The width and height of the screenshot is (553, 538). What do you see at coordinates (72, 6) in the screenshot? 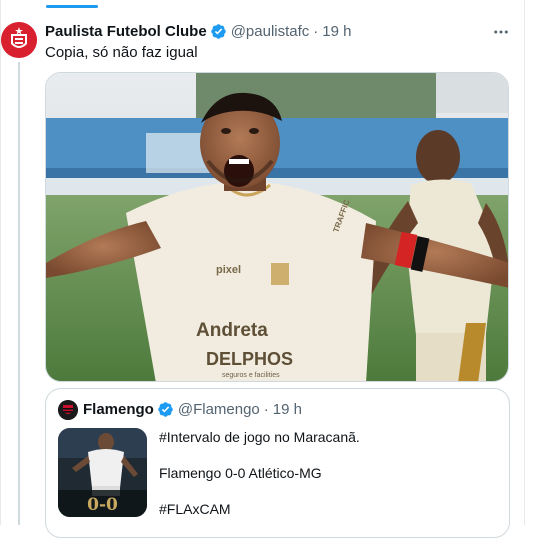
I see `tab-indicator` at bounding box center [72, 6].